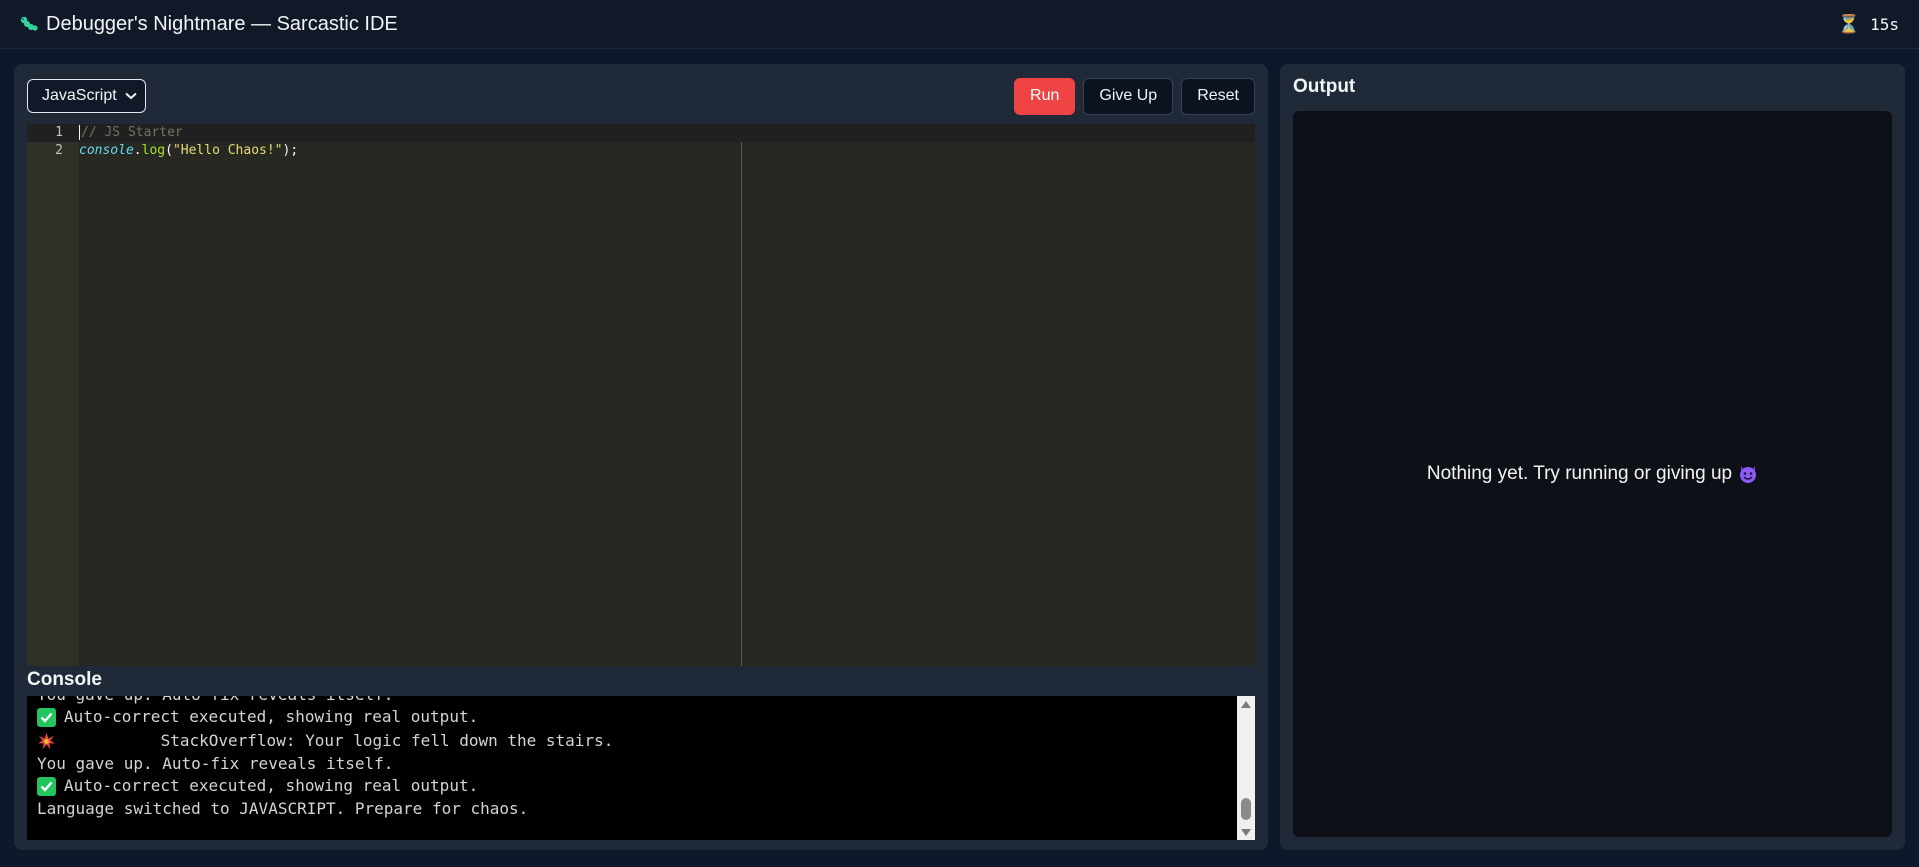 The height and width of the screenshot is (867, 1919). What do you see at coordinates (53, 395) in the screenshot?
I see `line-number-gutter` at bounding box center [53, 395].